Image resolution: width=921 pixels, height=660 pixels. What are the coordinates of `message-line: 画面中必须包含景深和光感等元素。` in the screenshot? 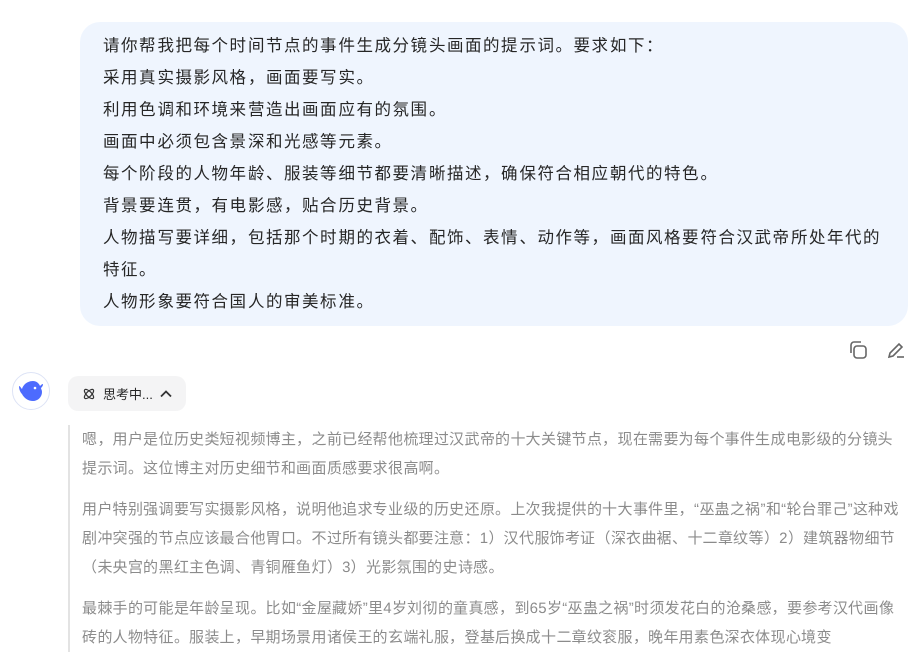 It's located at (248, 142).